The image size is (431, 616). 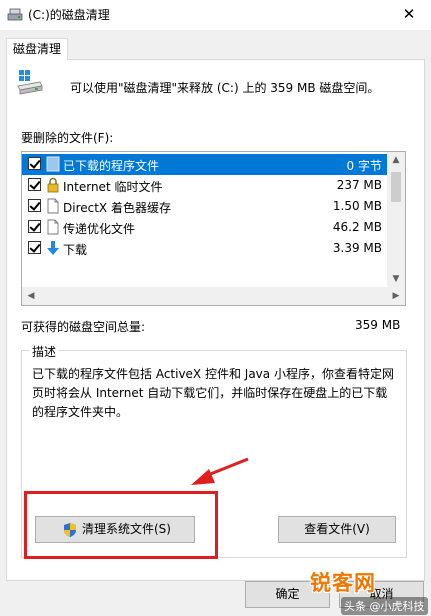 I want to click on red-arrow-icon, so click(x=220, y=471).